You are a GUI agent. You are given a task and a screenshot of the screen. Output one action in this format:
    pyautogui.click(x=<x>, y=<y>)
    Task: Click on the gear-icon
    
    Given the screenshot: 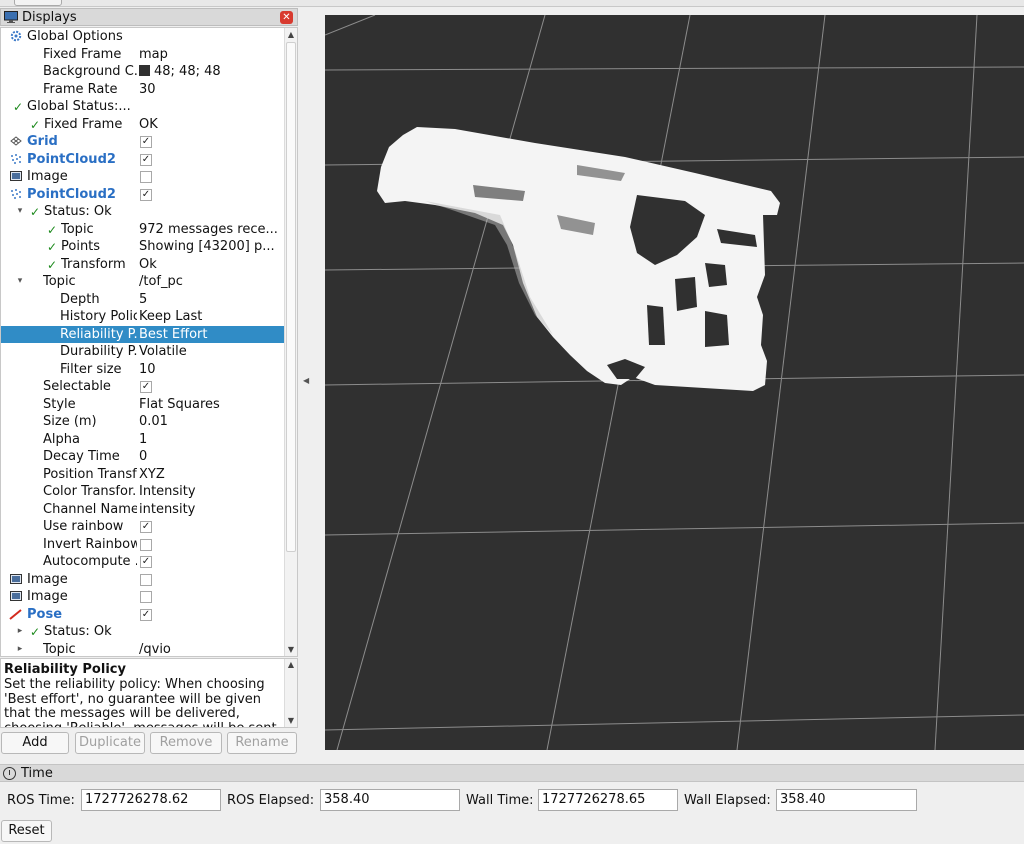 What is the action you would take?
    pyautogui.click(x=16, y=37)
    